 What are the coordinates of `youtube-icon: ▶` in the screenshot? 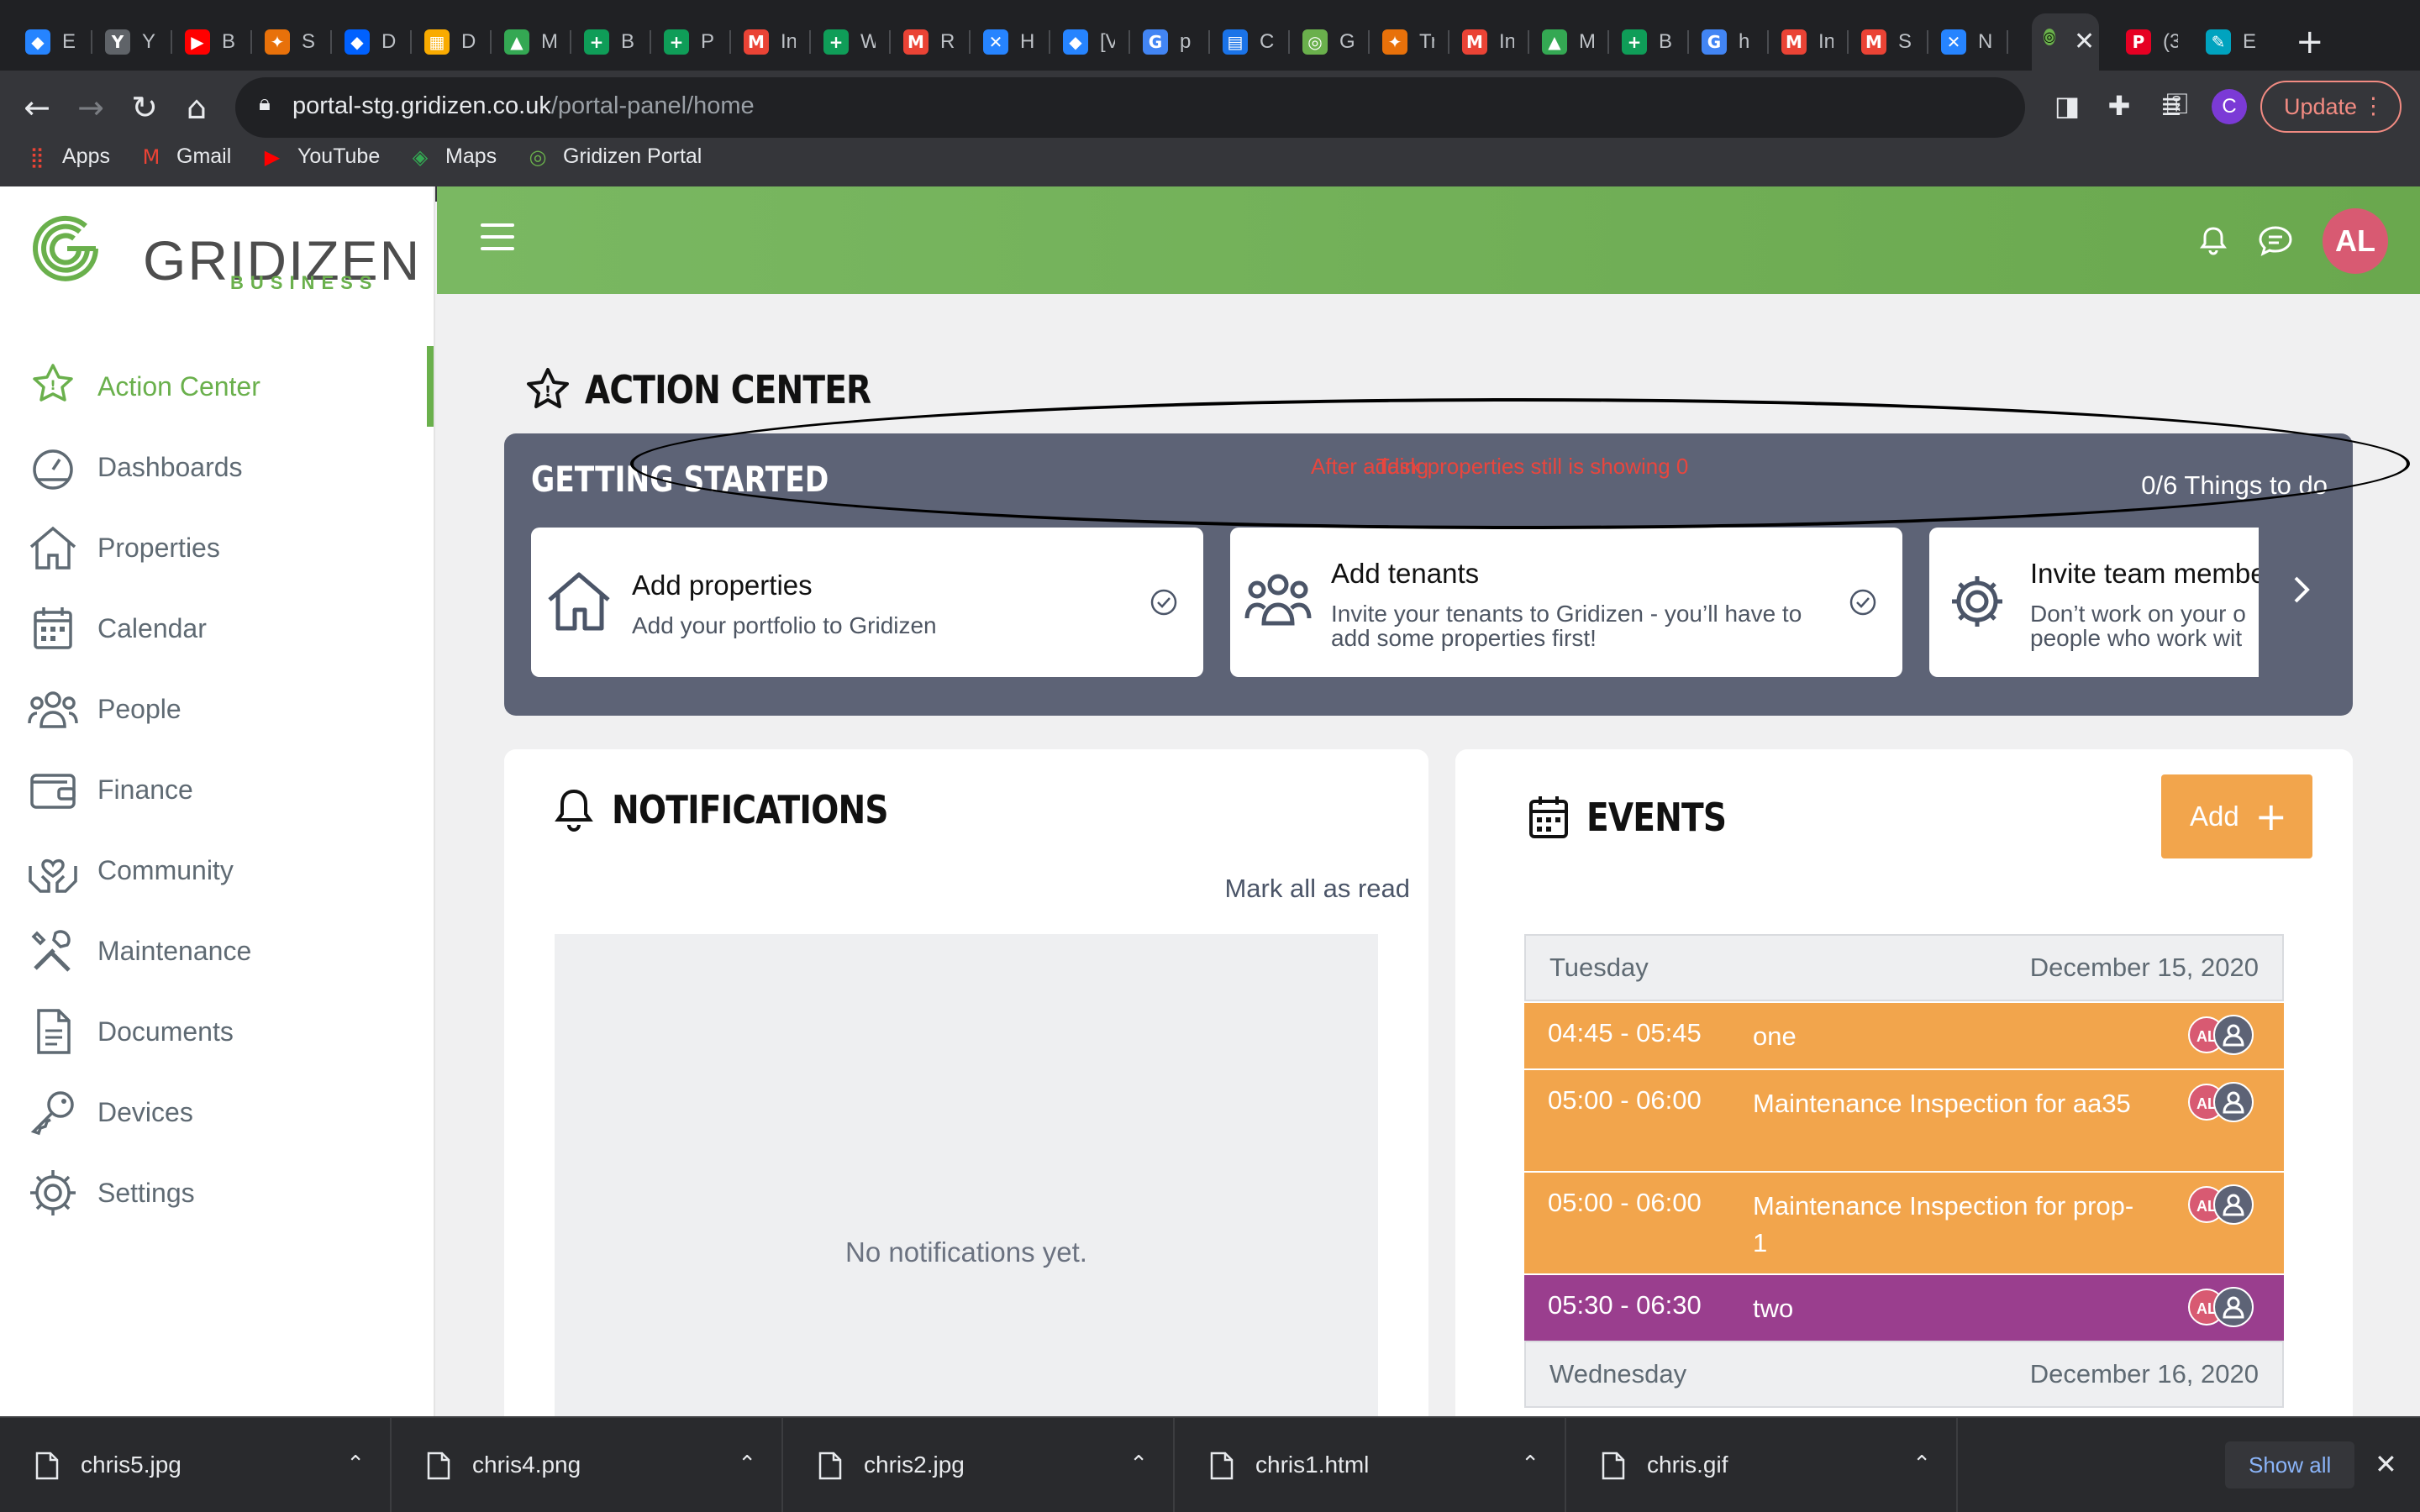 It's located at (272, 156).